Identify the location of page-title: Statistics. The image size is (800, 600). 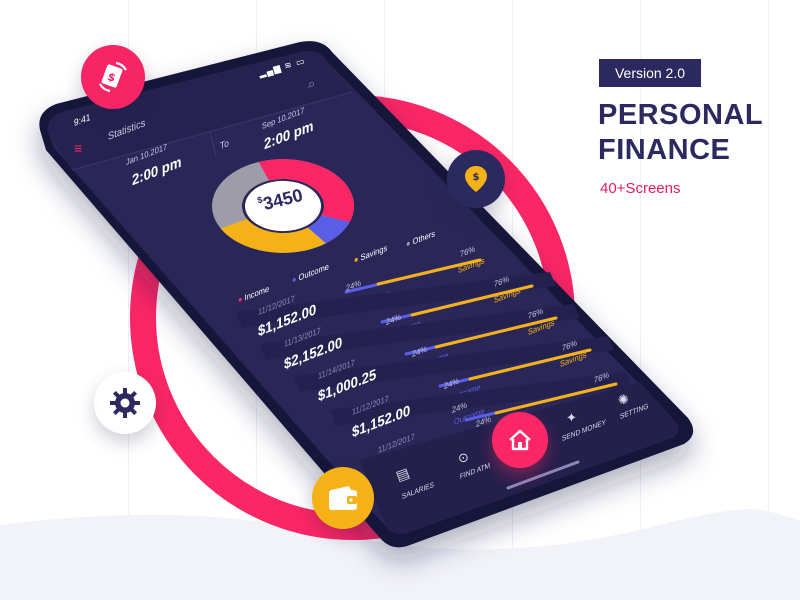
(126, 130).